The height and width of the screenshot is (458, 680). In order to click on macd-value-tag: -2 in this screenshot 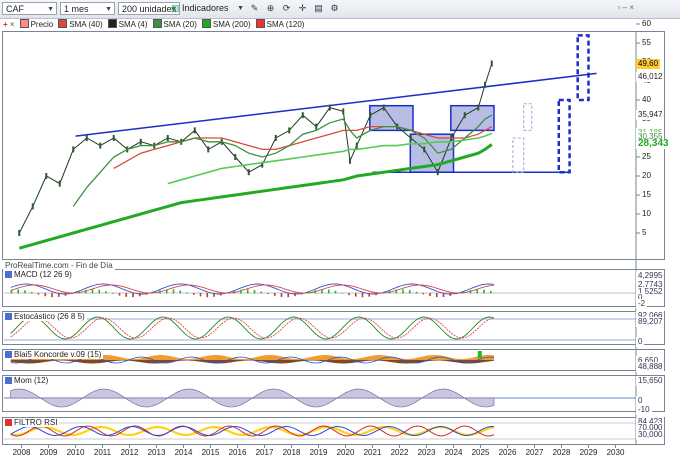, I will do `click(642, 304)`.